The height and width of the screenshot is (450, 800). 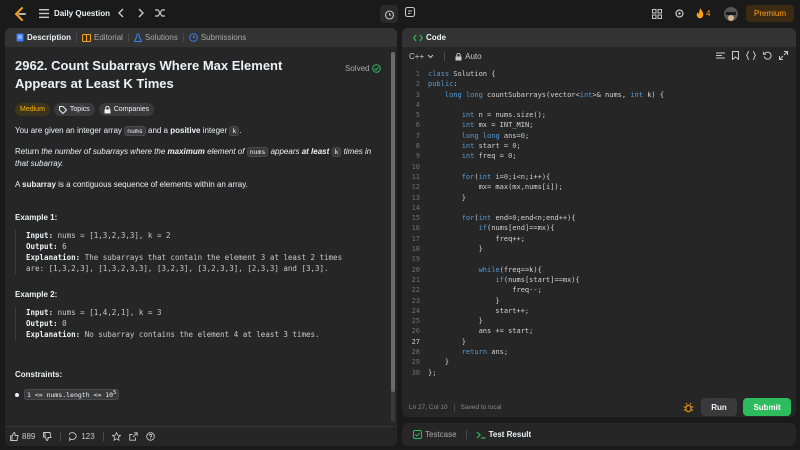 I want to click on code-text: class Solution {, so click(x=462, y=74).